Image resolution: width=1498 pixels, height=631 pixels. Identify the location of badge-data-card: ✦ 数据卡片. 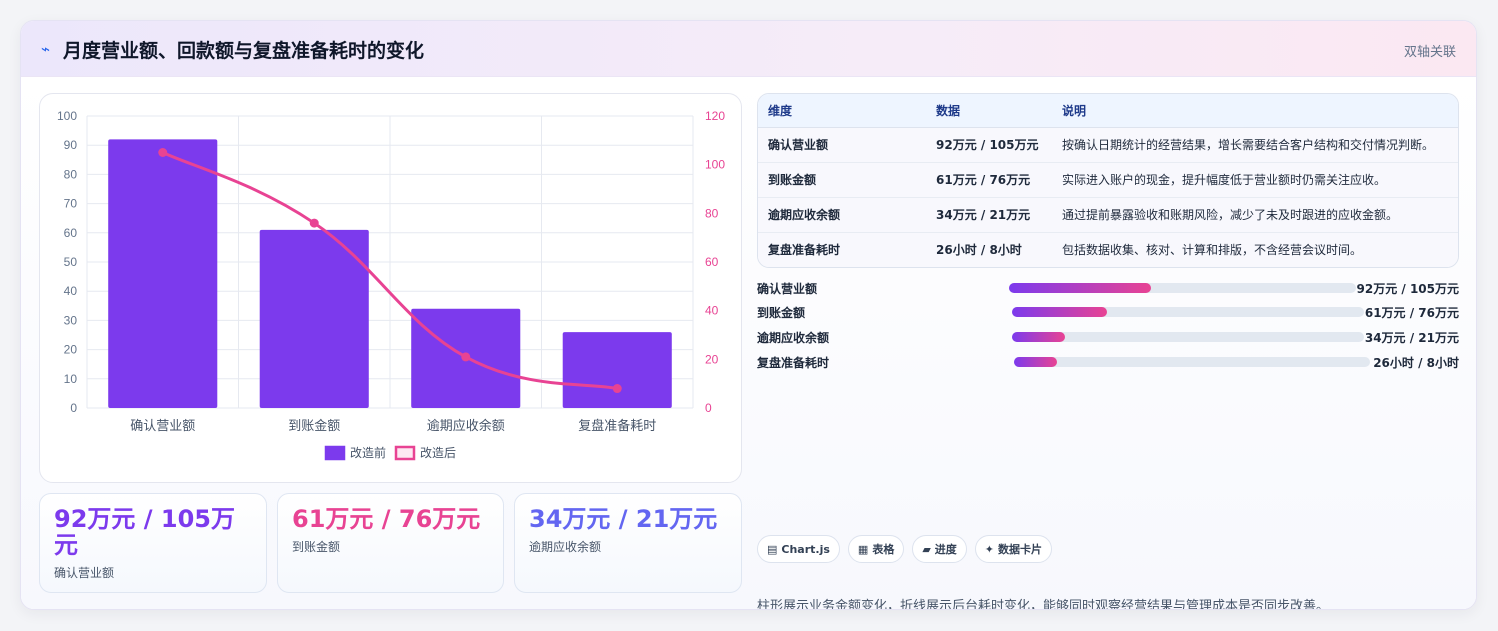
(1013, 549).